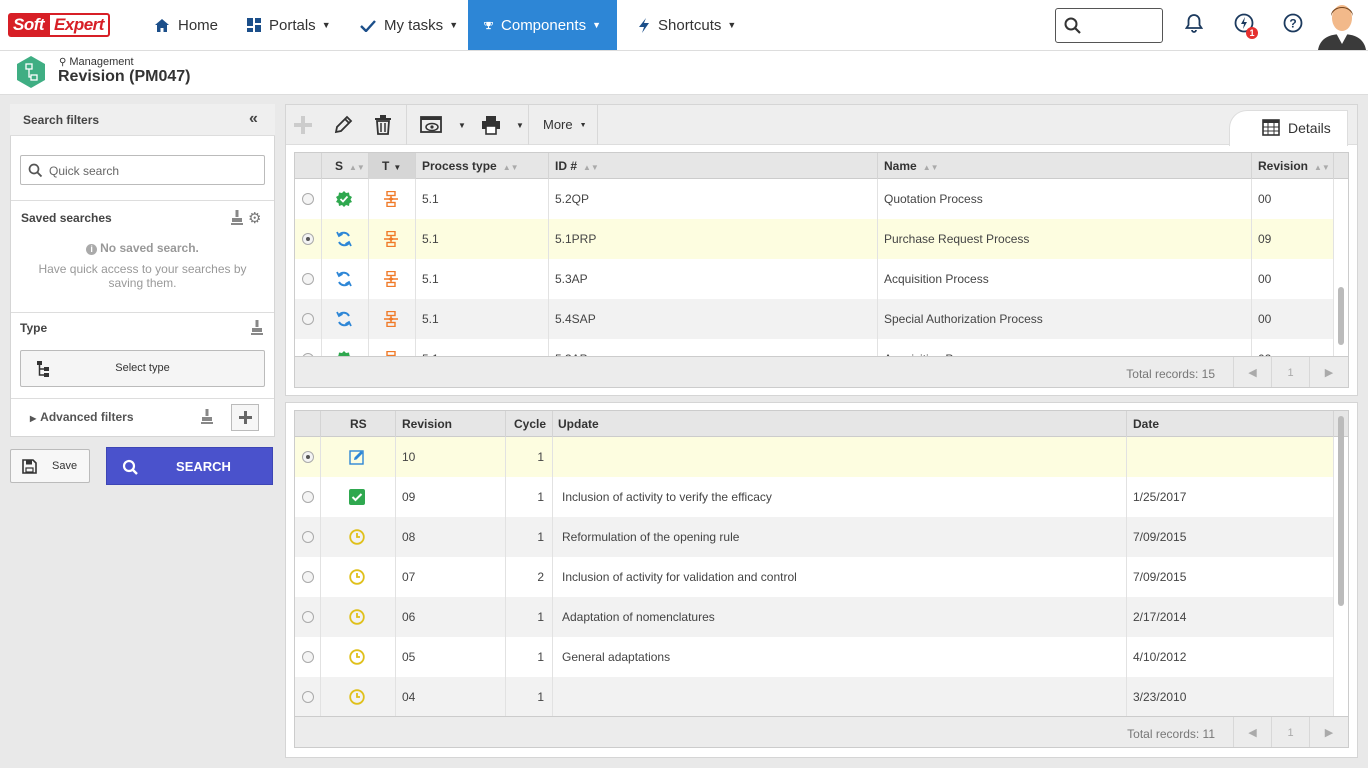 The image size is (1368, 768). I want to click on user-avatar, so click(1342, 25).